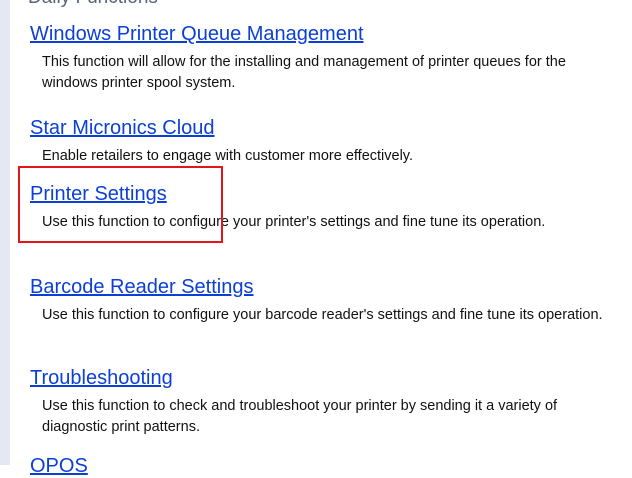 This screenshot has height=478, width=632. Describe the element at coordinates (101, 378) in the screenshot. I see `troubleshooting-link: Troubleshooting` at that location.